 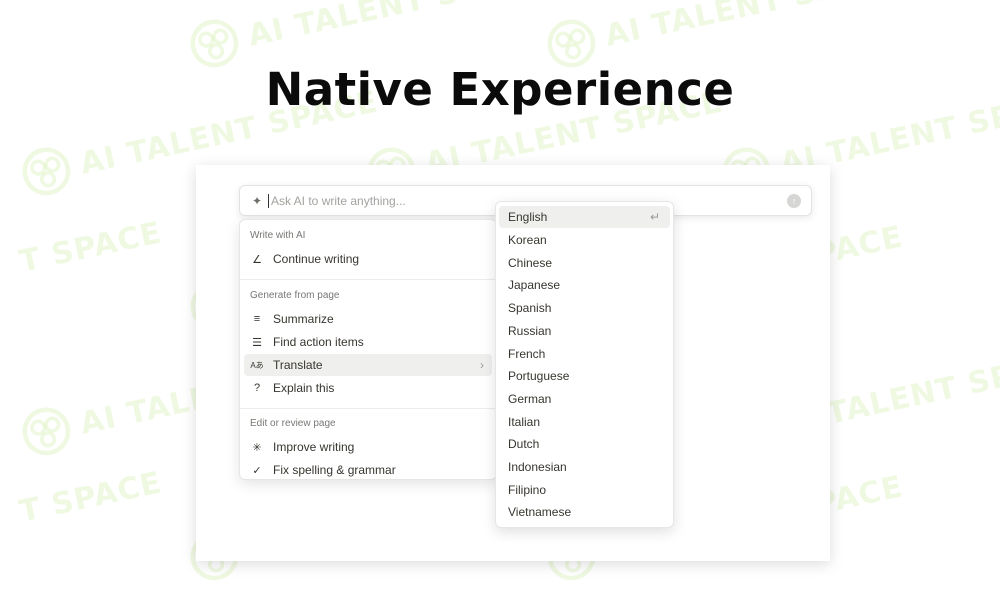 What do you see at coordinates (316, 259) in the screenshot?
I see `menu-item-label: Continue writing` at bounding box center [316, 259].